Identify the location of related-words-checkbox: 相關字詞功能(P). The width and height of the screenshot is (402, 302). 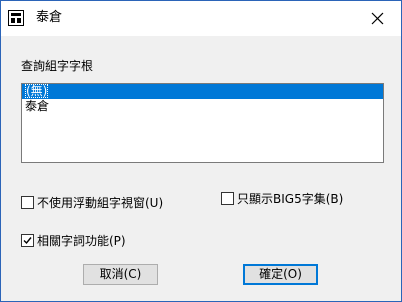
(73, 240).